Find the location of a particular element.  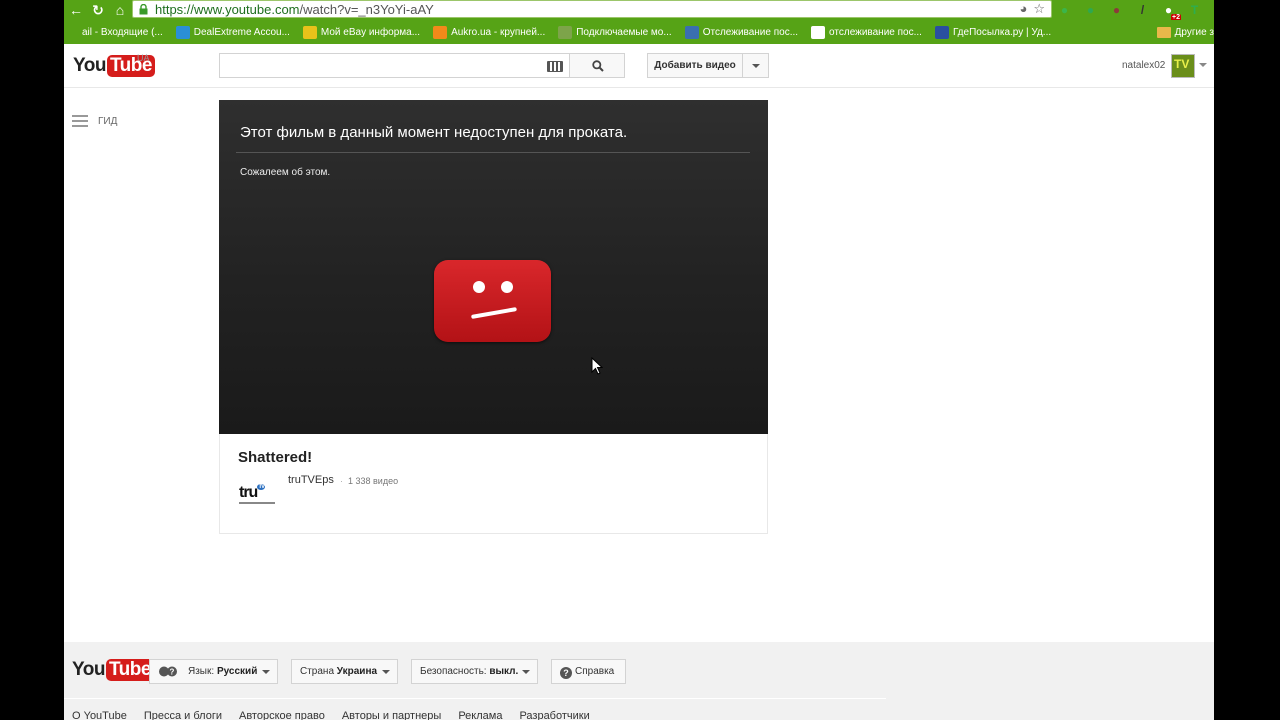

language-button: ? Язык: Русский is located at coordinates (213, 671).